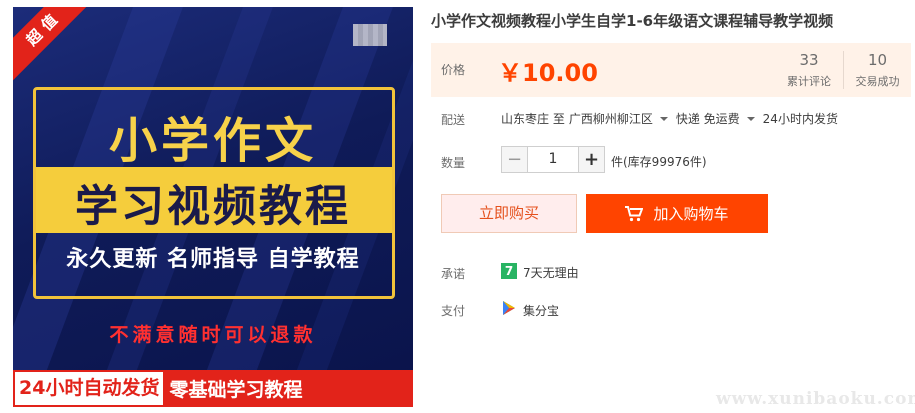  I want to click on shipping-from: 山东枣庄 至, so click(533, 119).